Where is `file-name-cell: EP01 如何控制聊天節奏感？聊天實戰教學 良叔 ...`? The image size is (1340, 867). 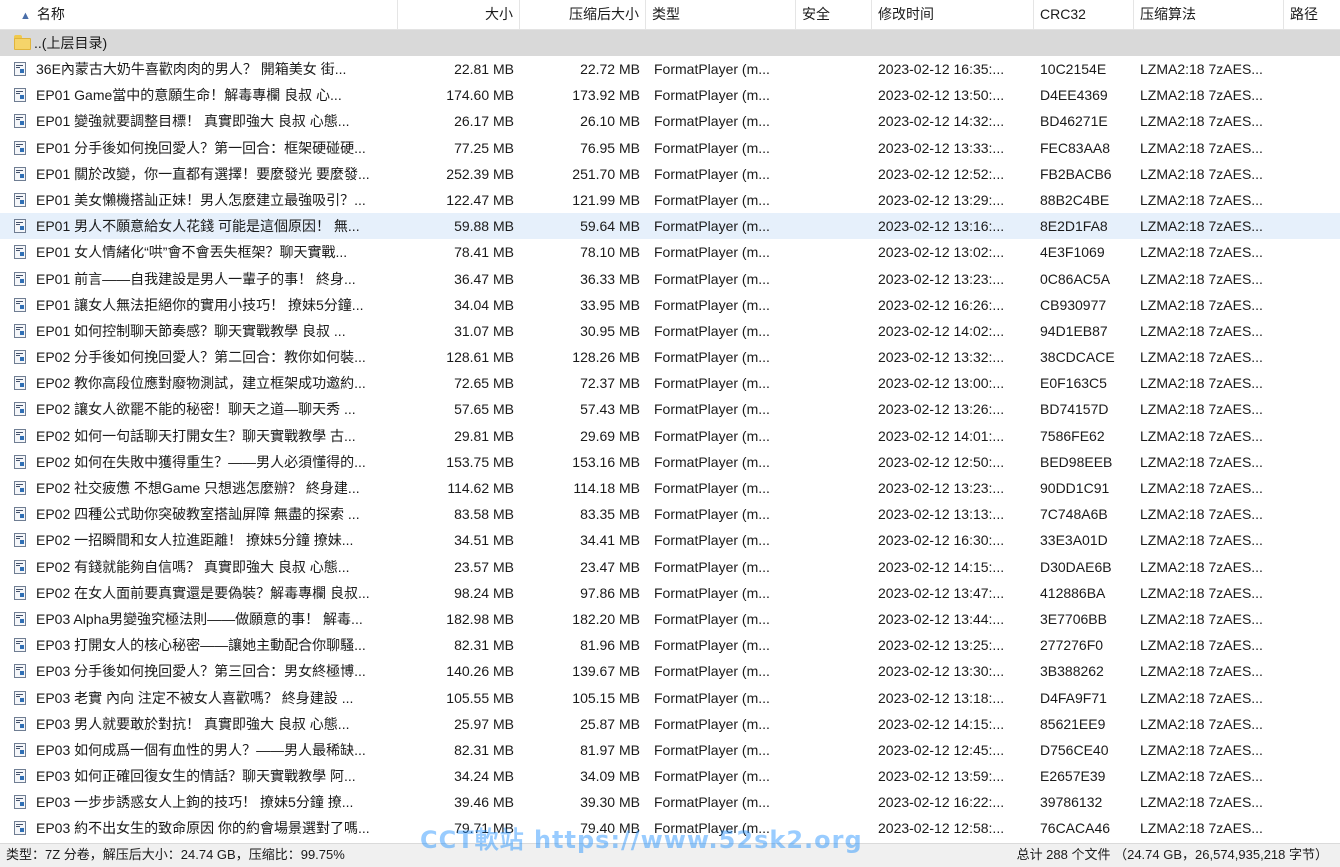 file-name-cell: EP01 如何控制聊天節奏感？聊天實戰教學 良叔 ... is located at coordinates (191, 330).